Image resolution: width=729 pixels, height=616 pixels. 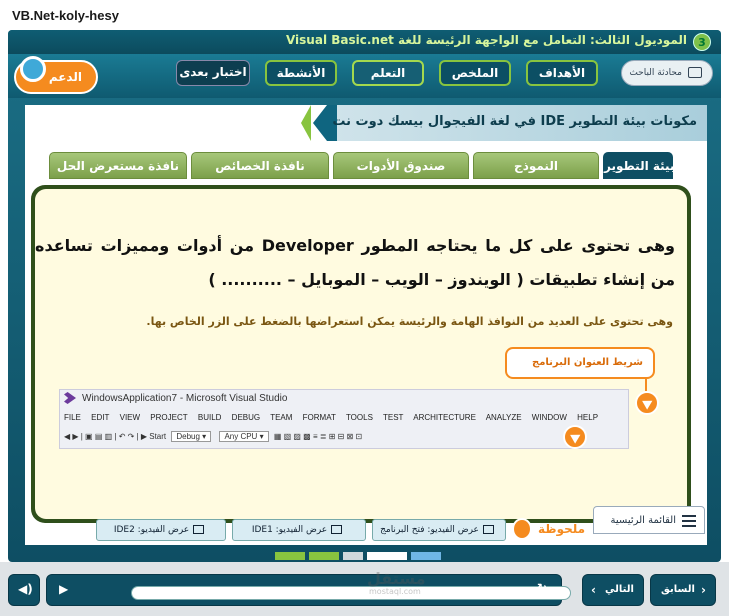 I want to click on chat-icon, so click(x=695, y=72).